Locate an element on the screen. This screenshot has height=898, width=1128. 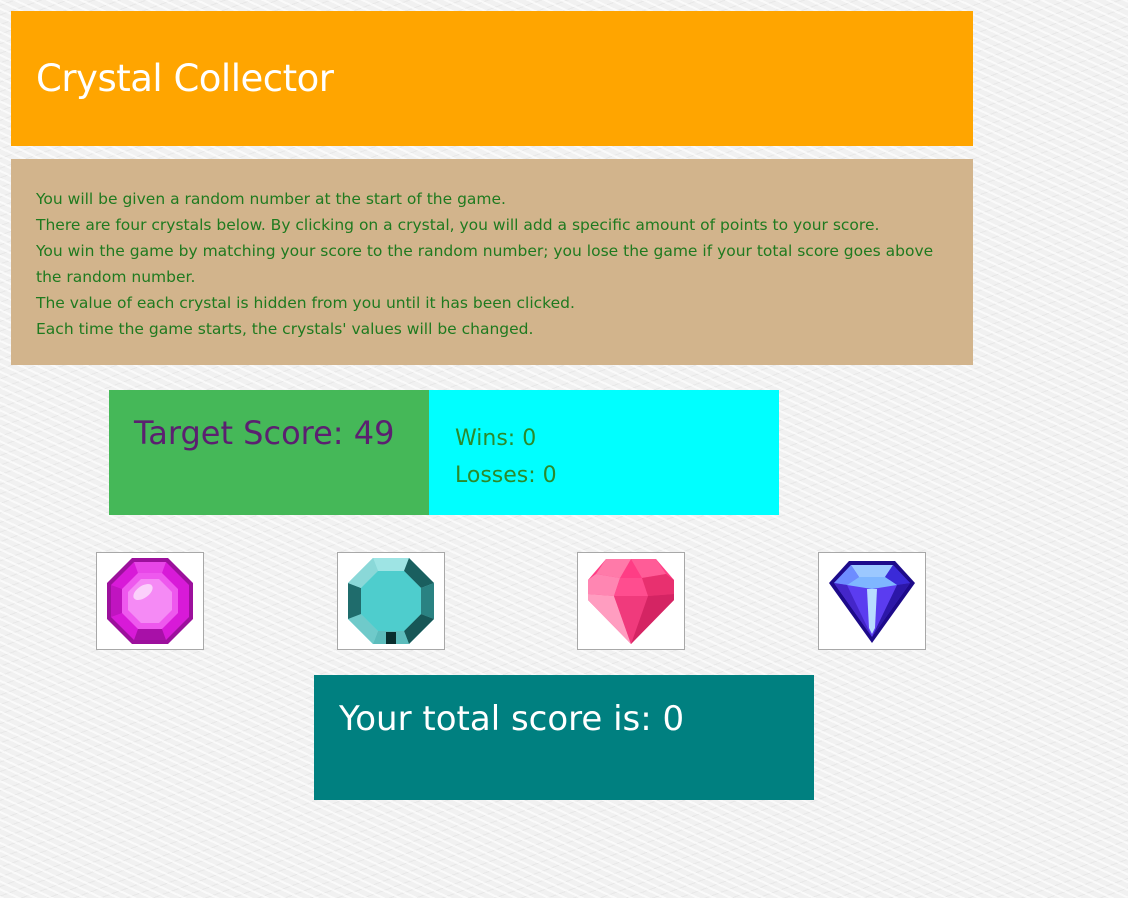
magenta-octagon-gem-icon is located at coordinates (150, 601).